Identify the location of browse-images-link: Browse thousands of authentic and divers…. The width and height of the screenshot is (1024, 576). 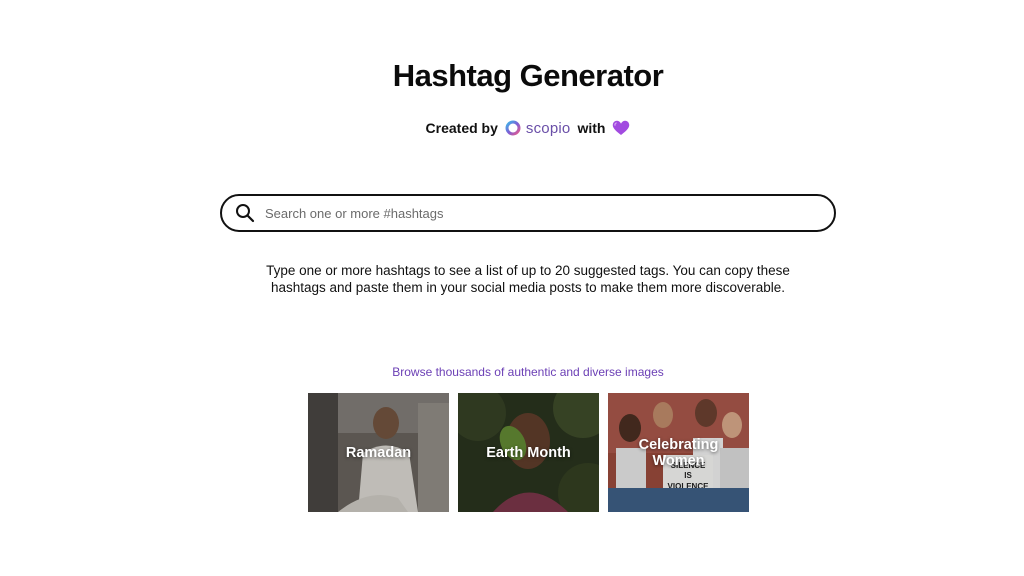
(512, 372).